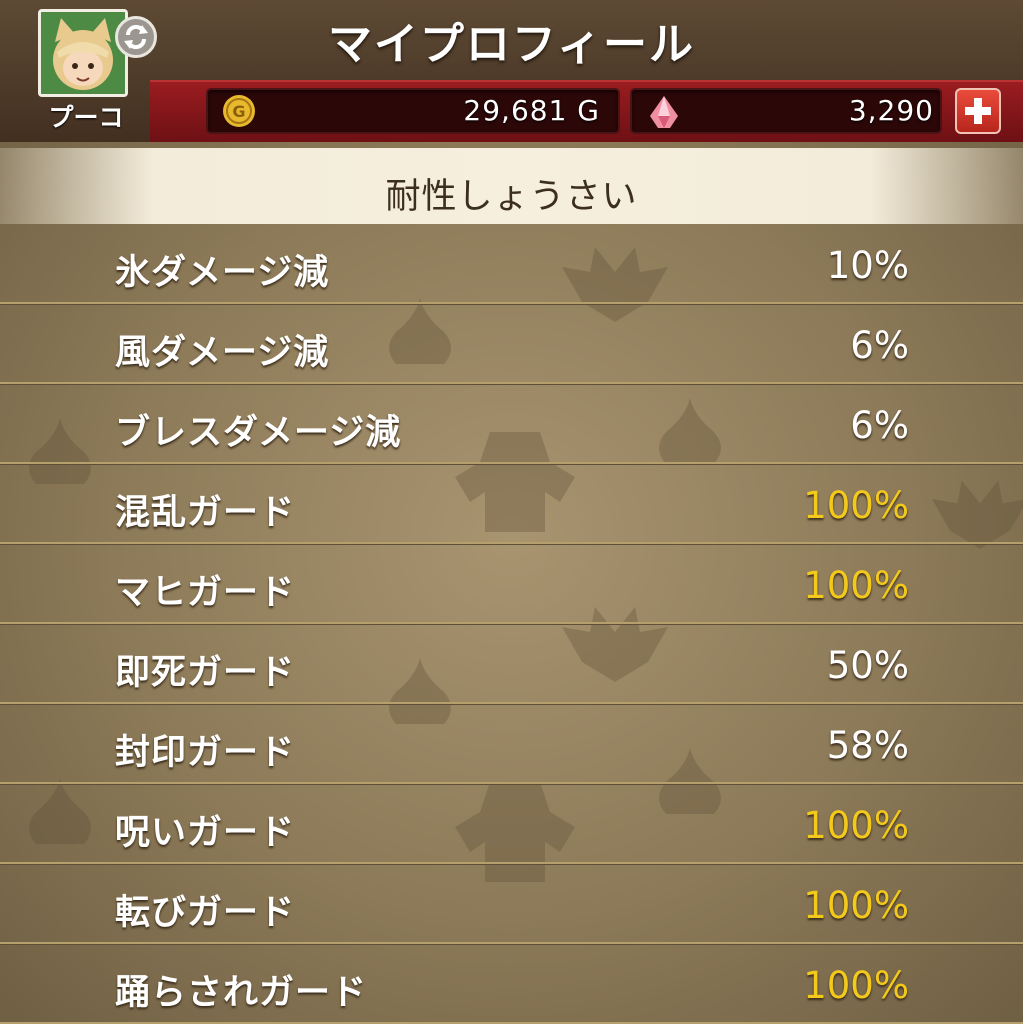  I want to click on header-bar: マイプロフィール プーコ G 29,681 G 3,290, so click(511, 72).